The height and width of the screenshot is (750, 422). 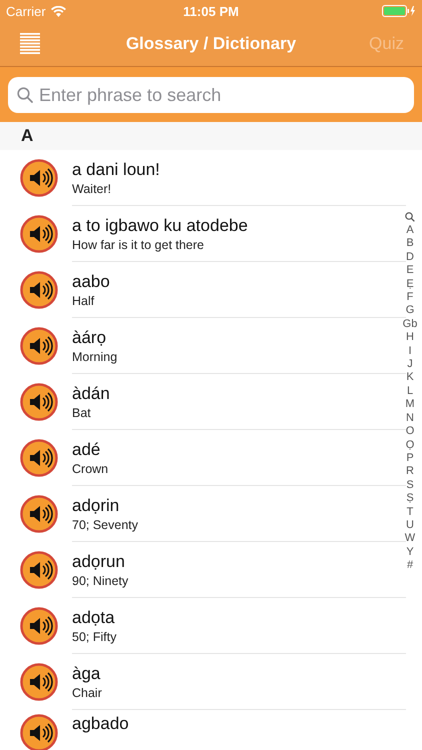 What do you see at coordinates (95, 357) in the screenshot?
I see `meaning-text: Morning` at bounding box center [95, 357].